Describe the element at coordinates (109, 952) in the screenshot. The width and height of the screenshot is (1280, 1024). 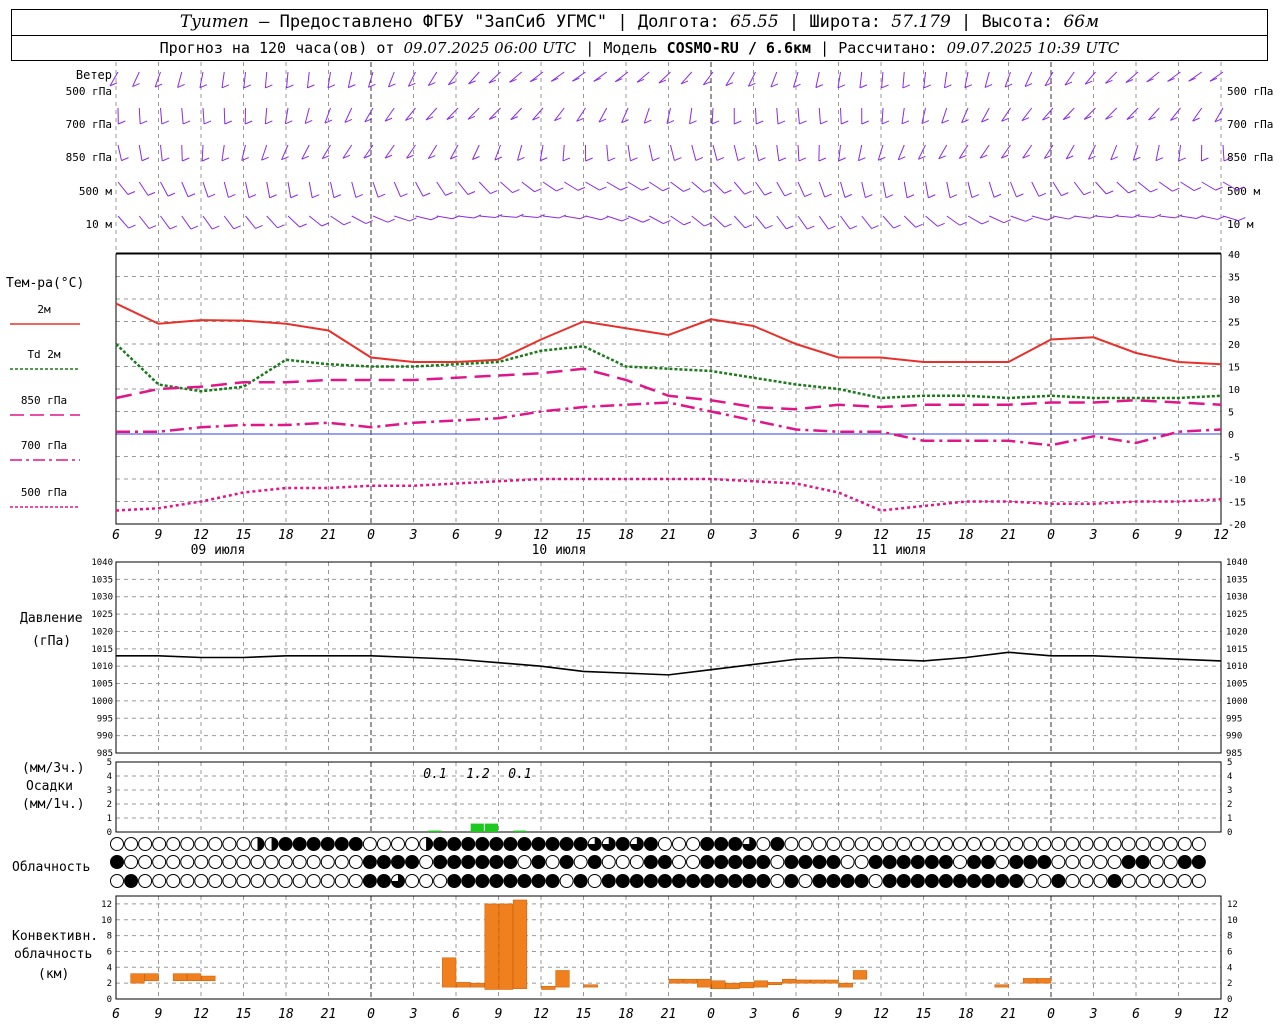
I see `conv-tick-left: 6` at that location.